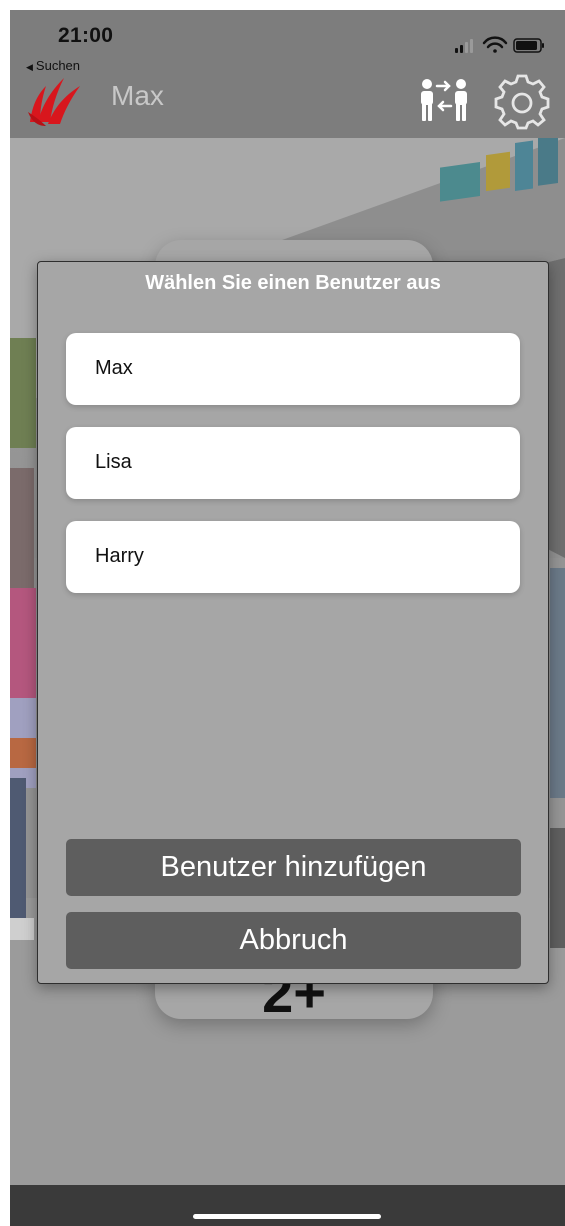  I want to click on gear-icon, so click(522, 103).